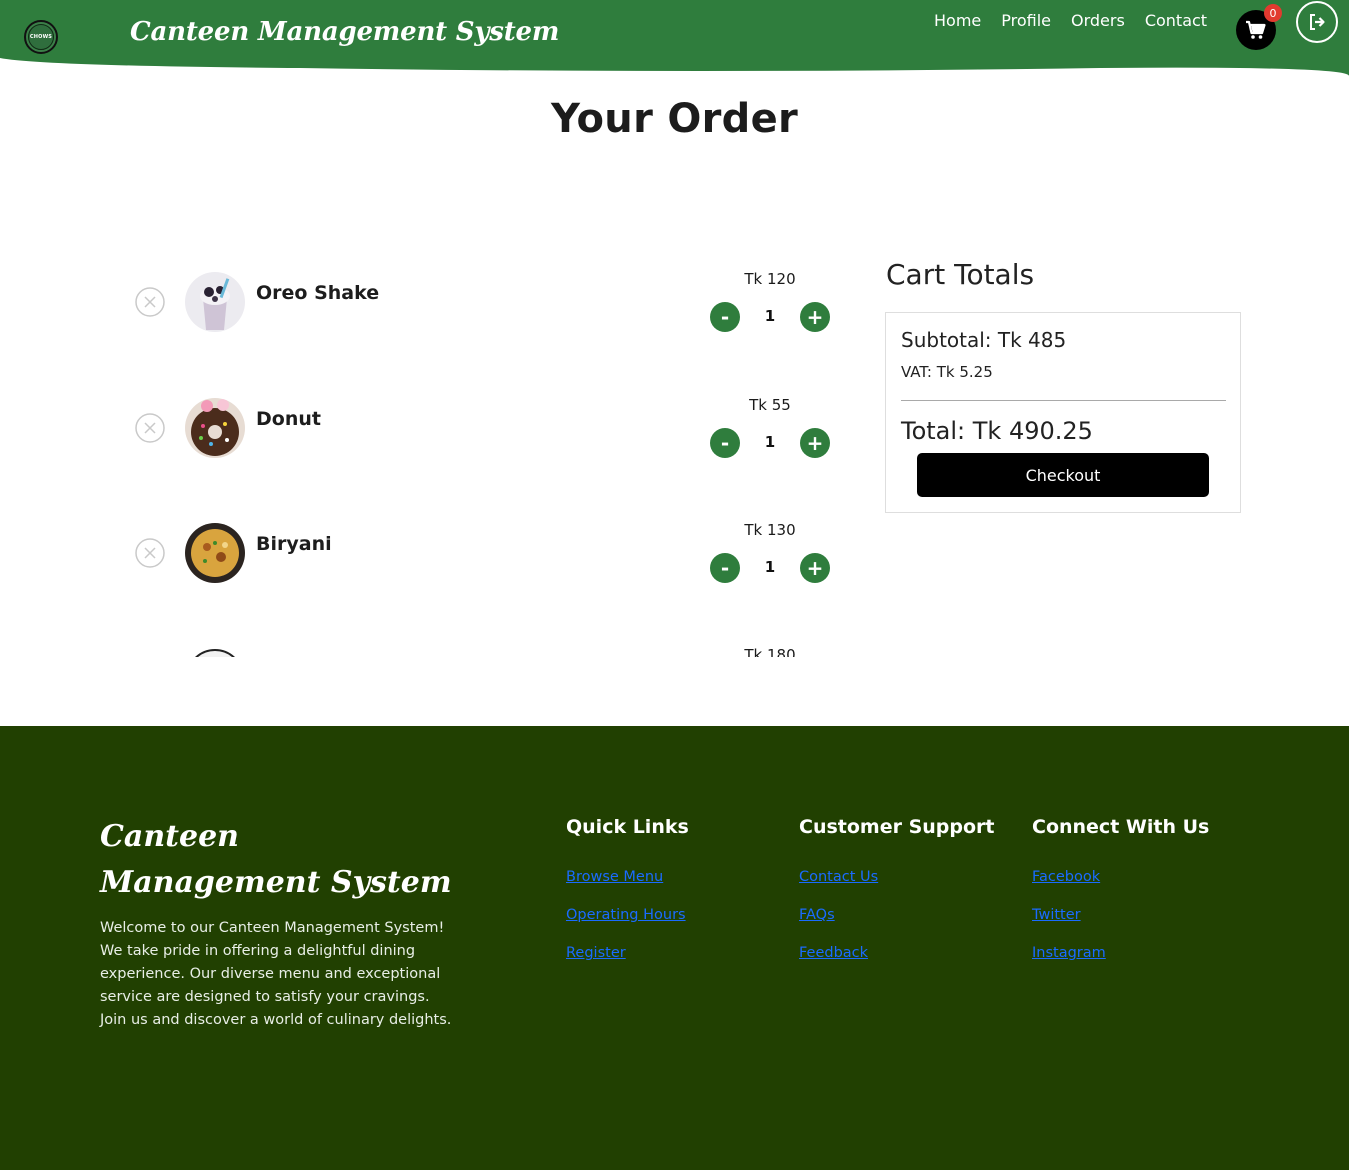 The width and height of the screenshot is (1349, 1170). What do you see at coordinates (1176, 20) in the screenshot?
I see `nav-contact: Contact` at bounding box center [1176, 20].